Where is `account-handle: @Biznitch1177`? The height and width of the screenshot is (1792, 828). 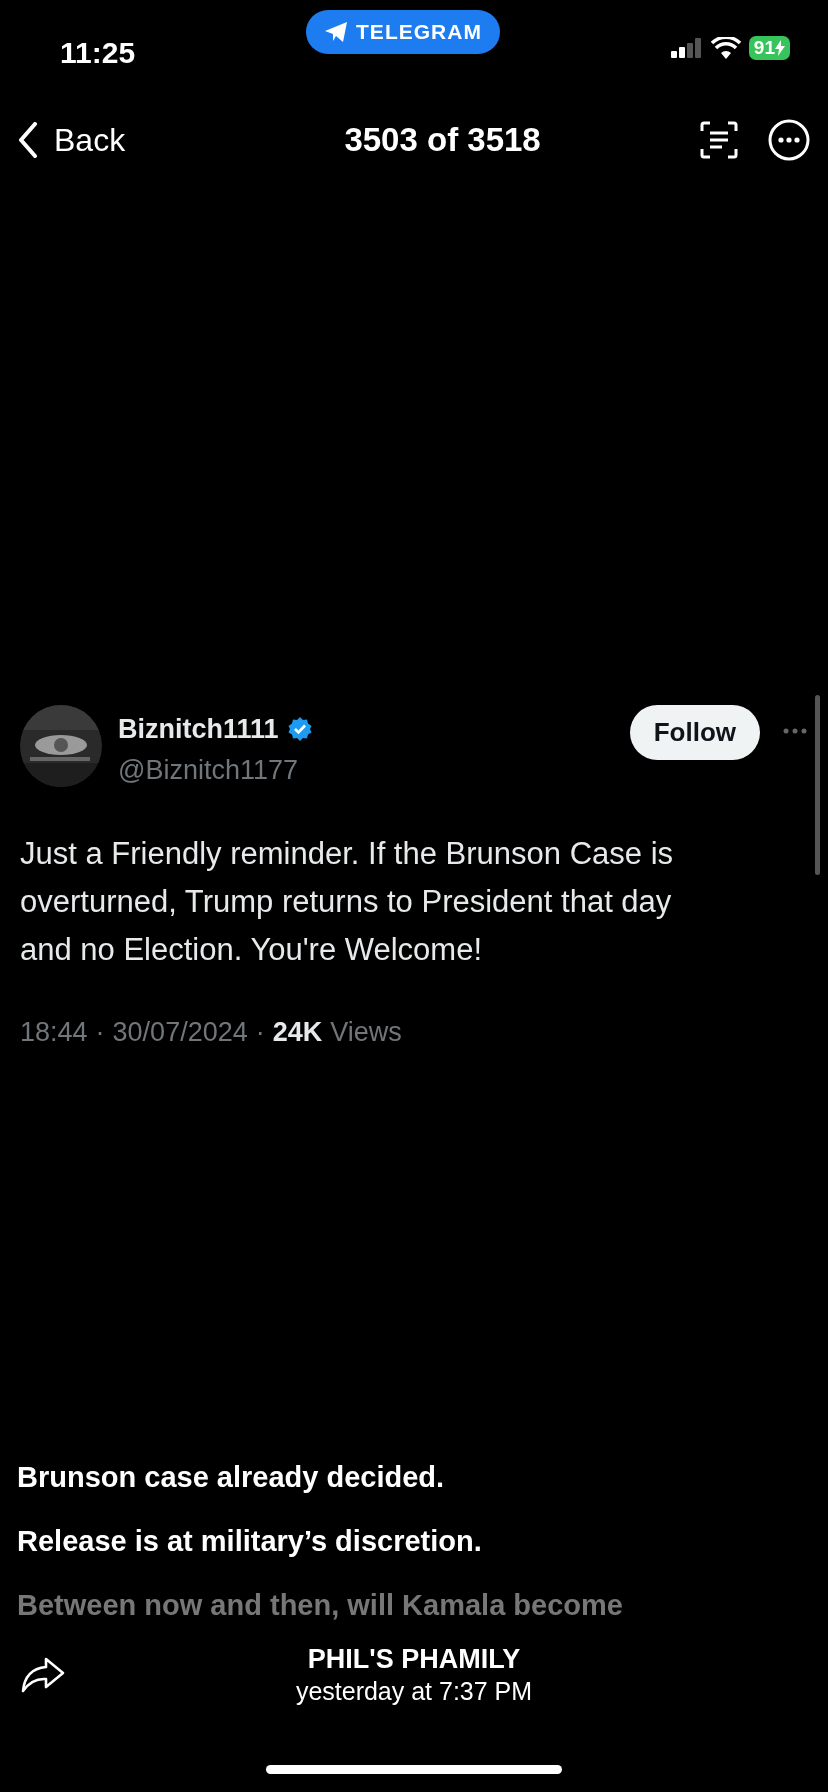 account-handle: @Biznitch1177 is located at coordinates (208, 770).